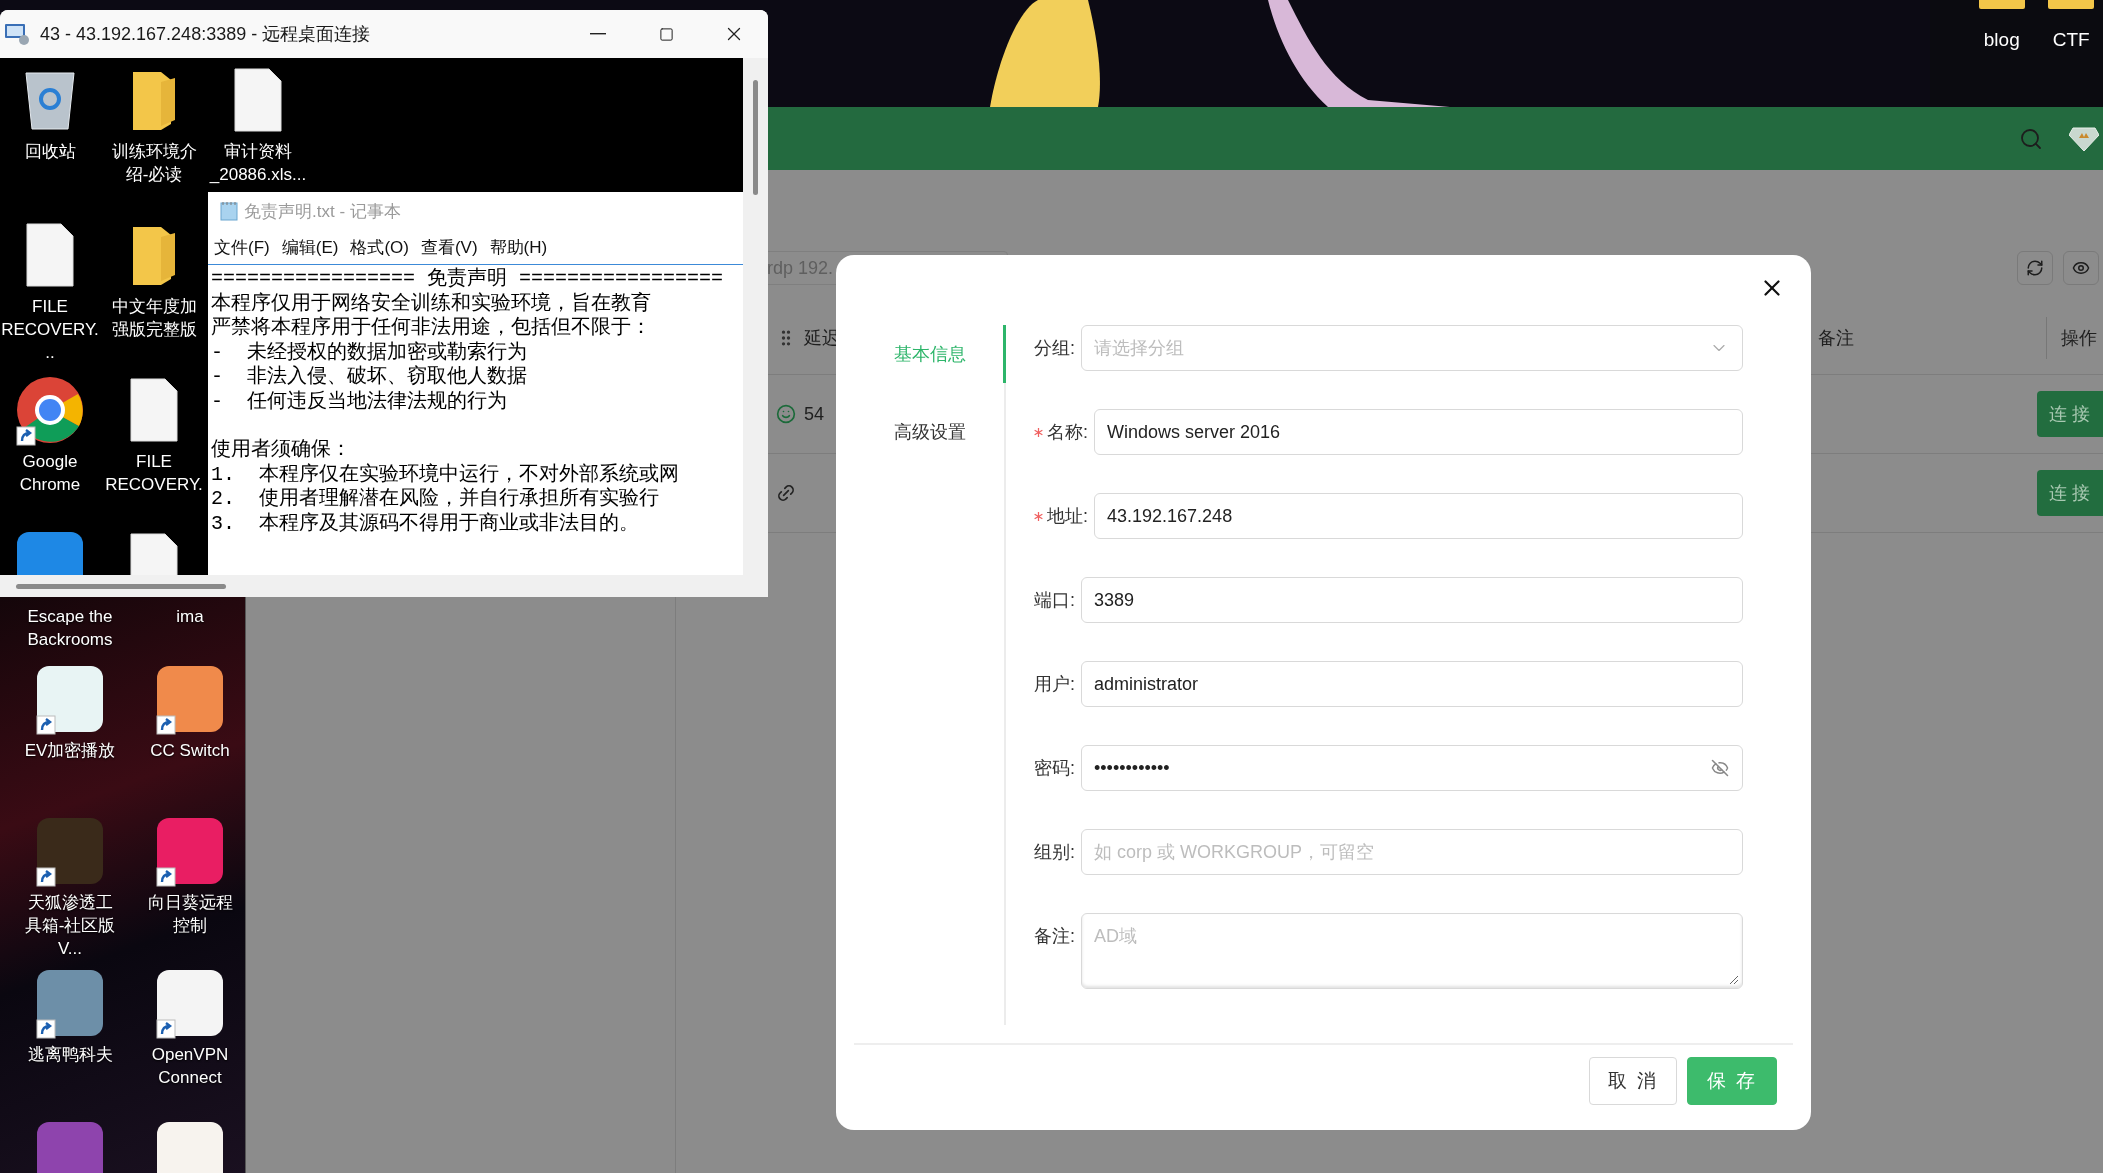 The width and height of the screenshot is (2103, 1173). Describe the element at coordinates (786, 414) in the screenshot. I see `smile-status-icon` at that location.